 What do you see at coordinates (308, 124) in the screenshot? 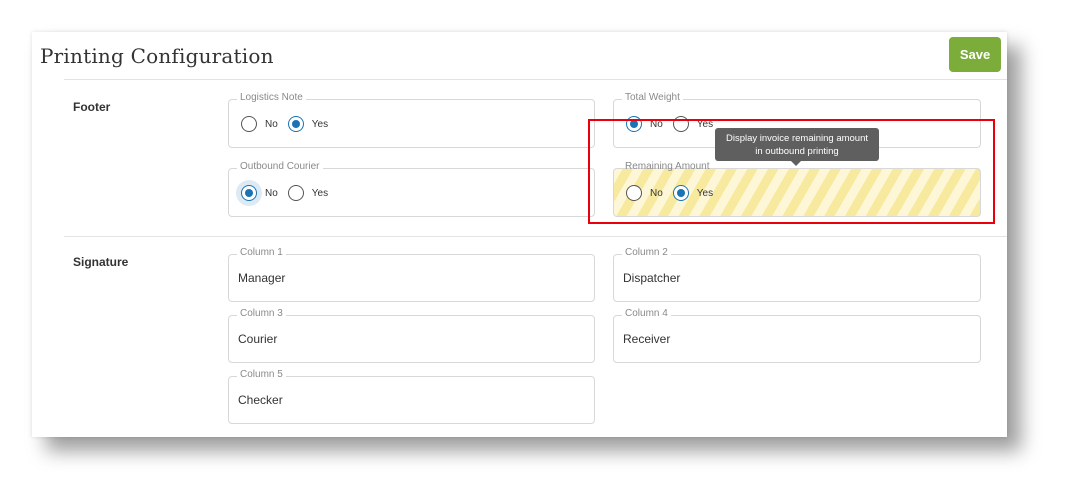
I see `logistics-note-yes-radio: Yes` at bounding box center [308, 124].